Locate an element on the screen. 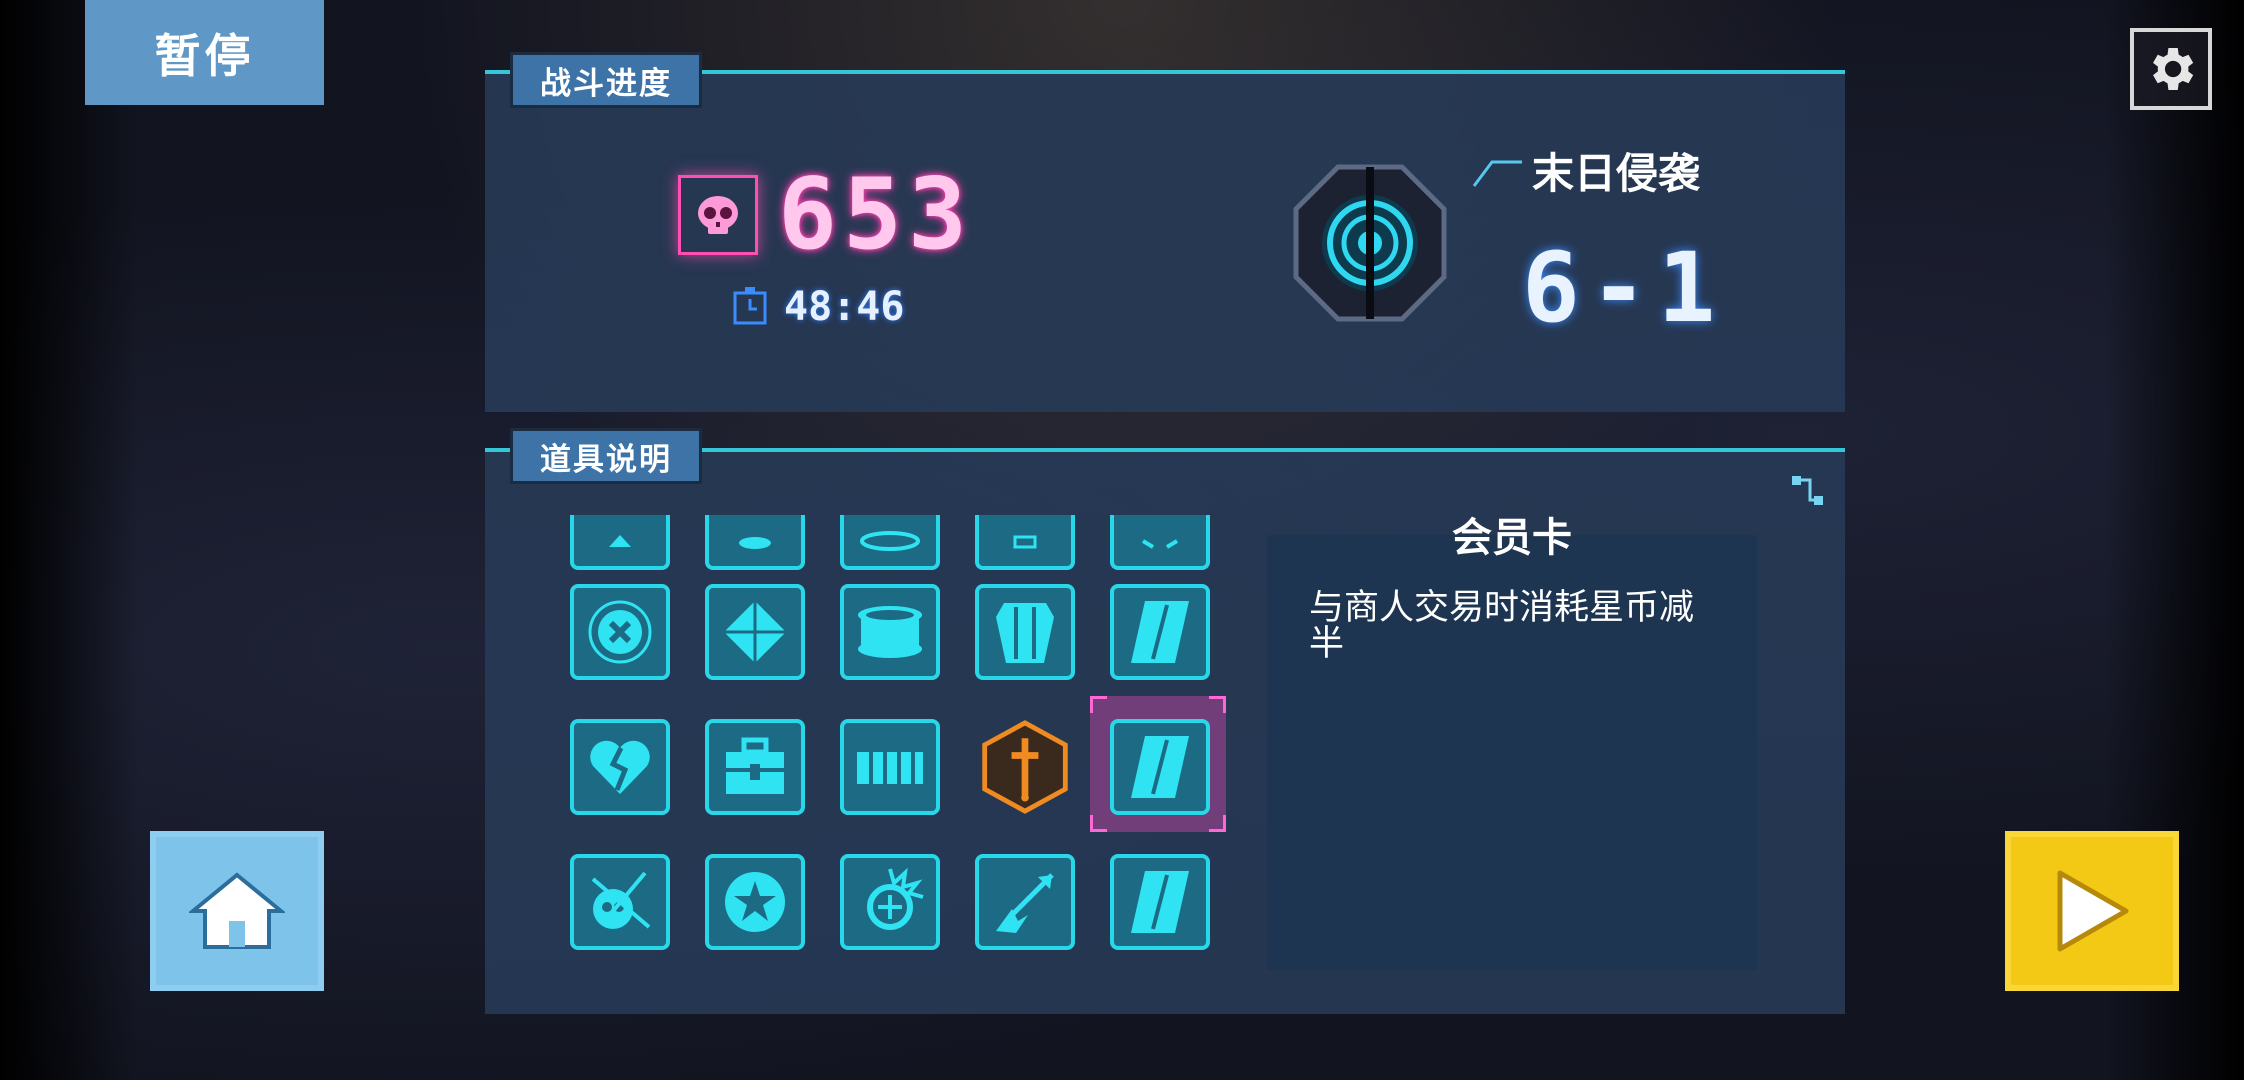 The height and width of the screenshot is (1080, 2244). stage-number: 6-1 is located at coordinates (1624, 288).